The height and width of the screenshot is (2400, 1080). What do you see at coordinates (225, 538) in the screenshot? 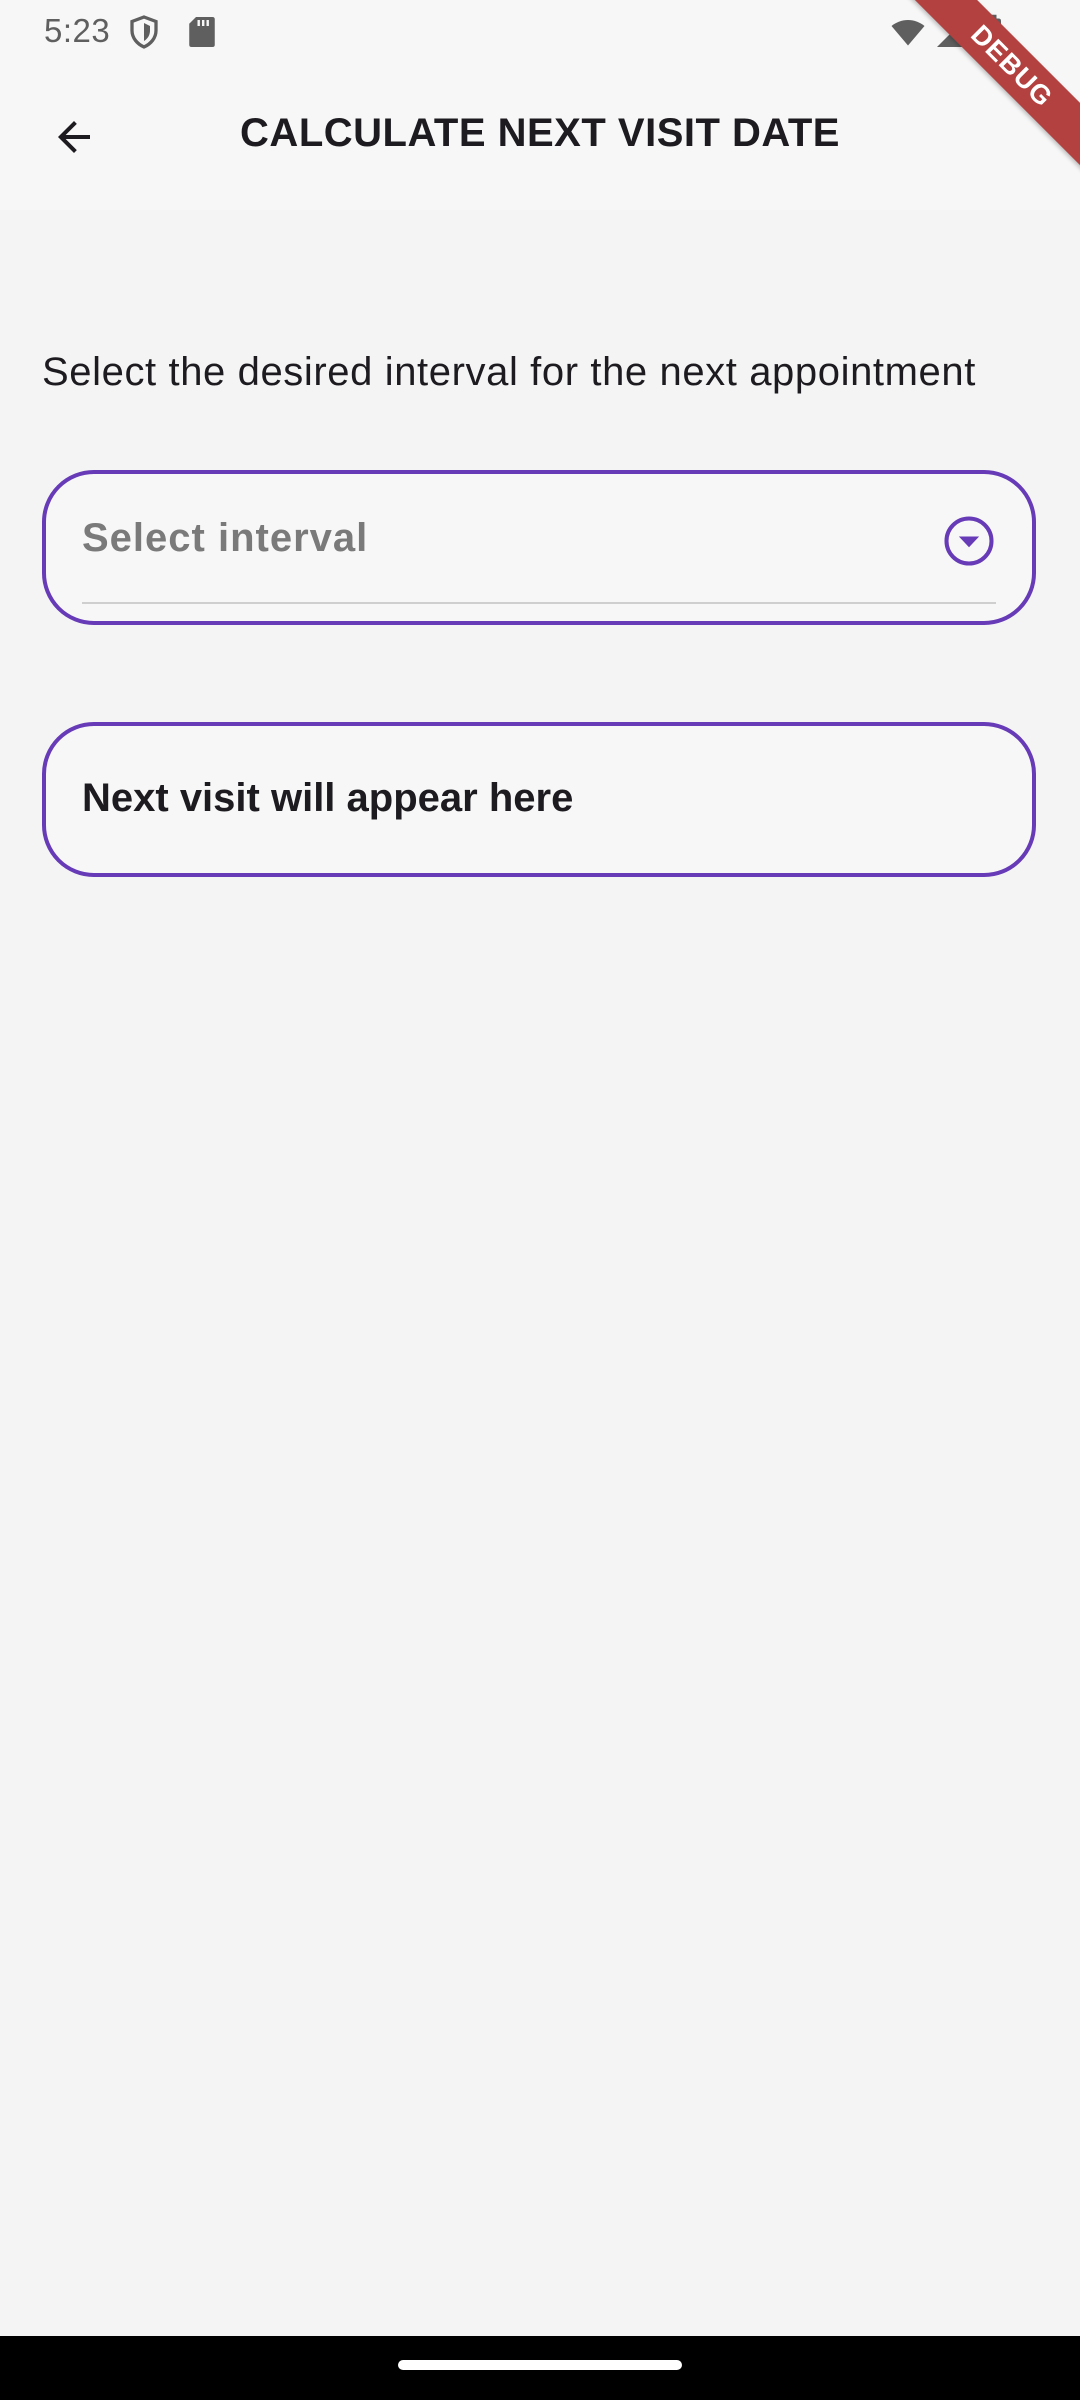
I see `interval-placeholder: Select interval` at bounding box center [225, 538].